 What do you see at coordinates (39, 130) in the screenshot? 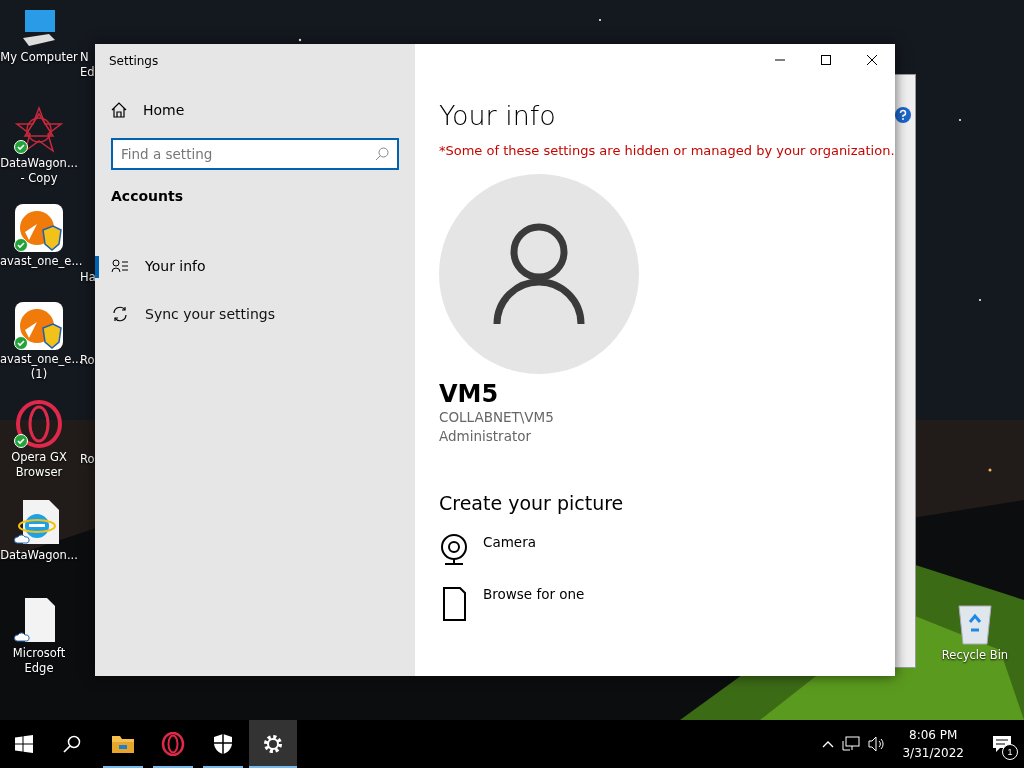
I see `star-pattern-icon` at bounding box center [39, 130].